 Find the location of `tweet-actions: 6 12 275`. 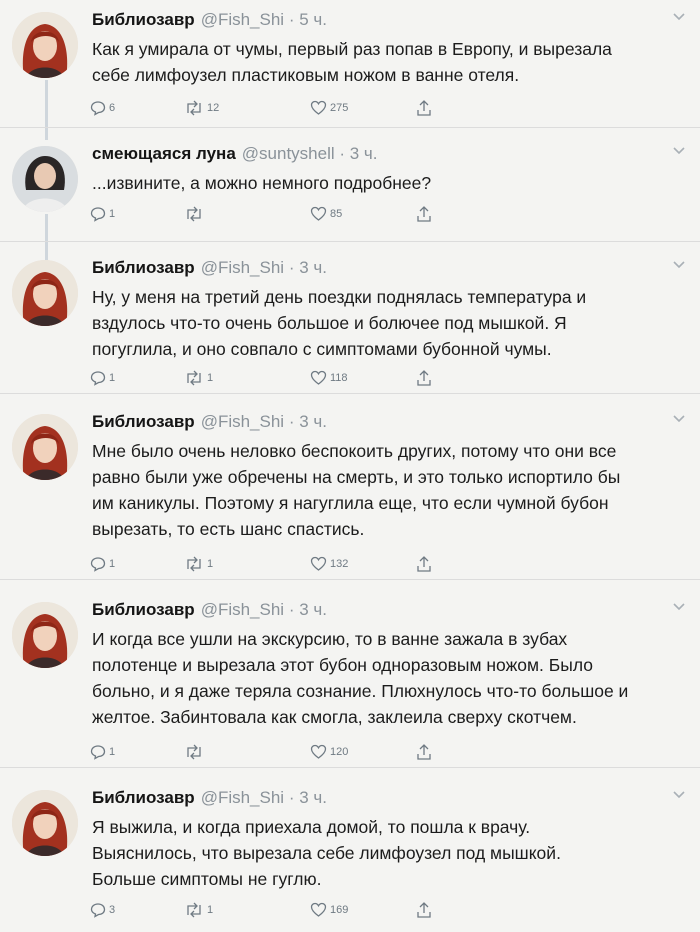

tweet-actions: 6 12 275 is located at coordinates (270, 108).